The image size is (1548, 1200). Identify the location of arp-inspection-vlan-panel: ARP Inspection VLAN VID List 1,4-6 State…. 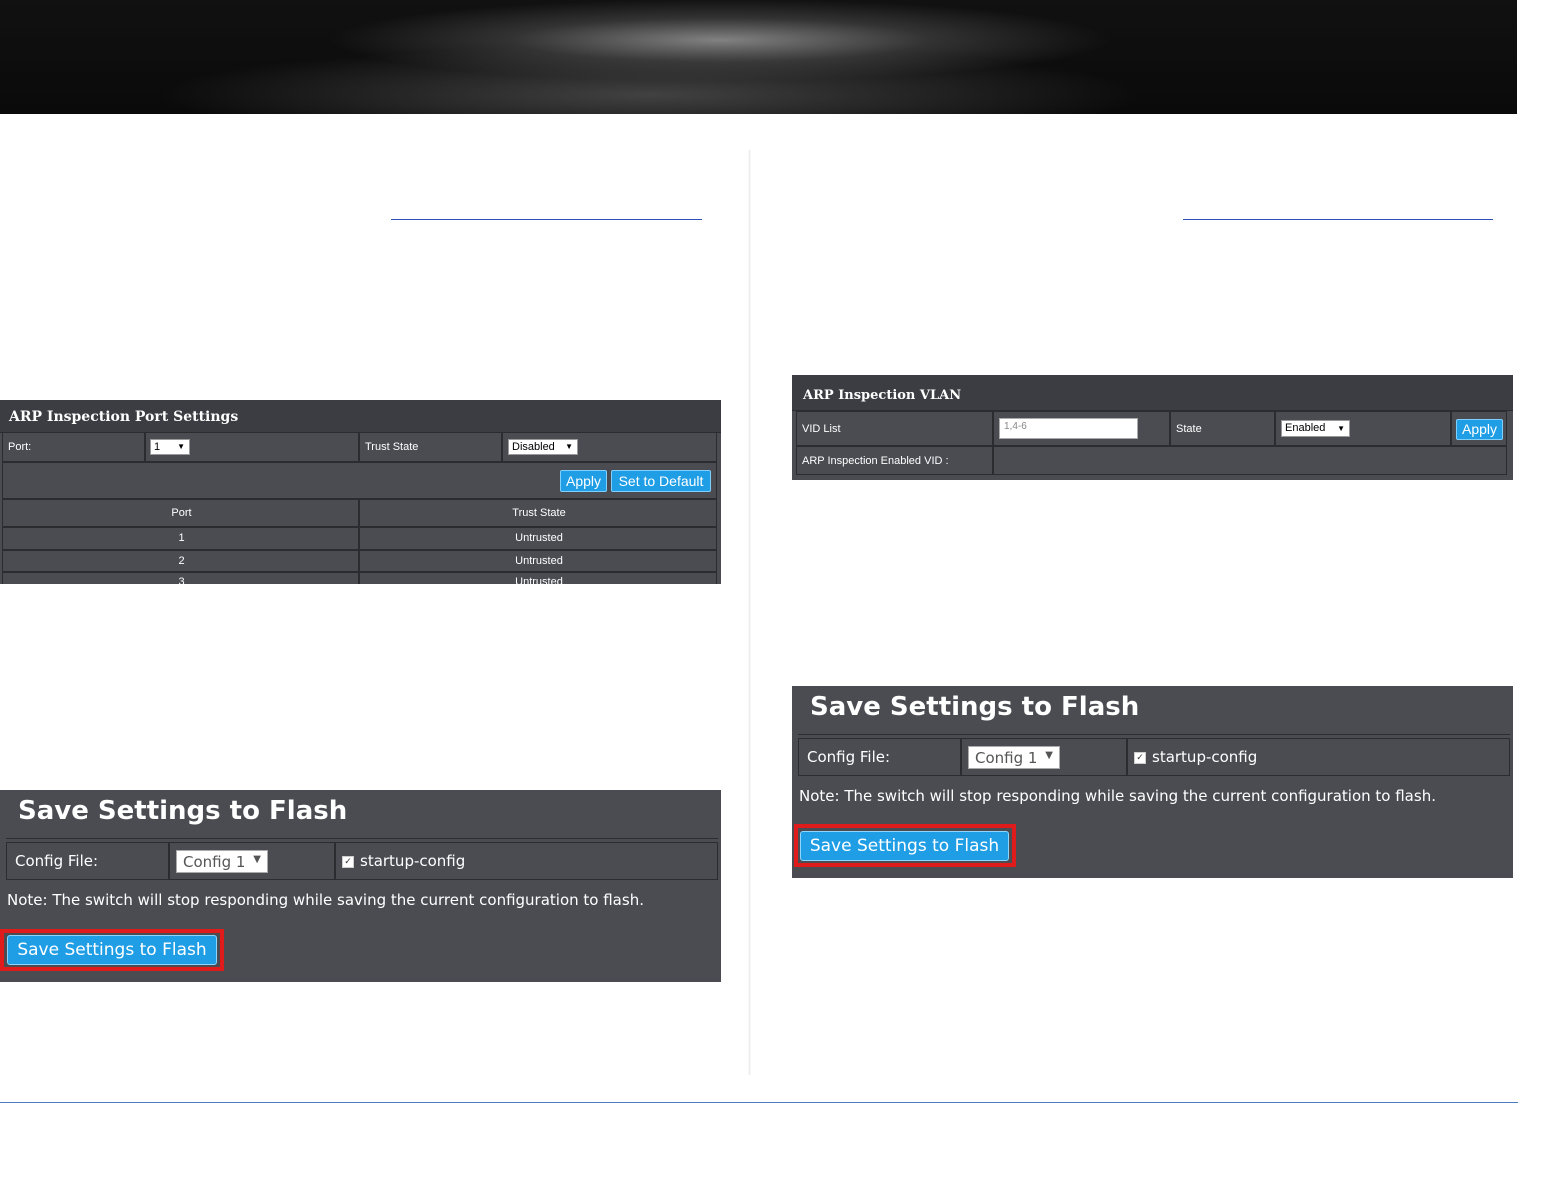
(1152, 427).